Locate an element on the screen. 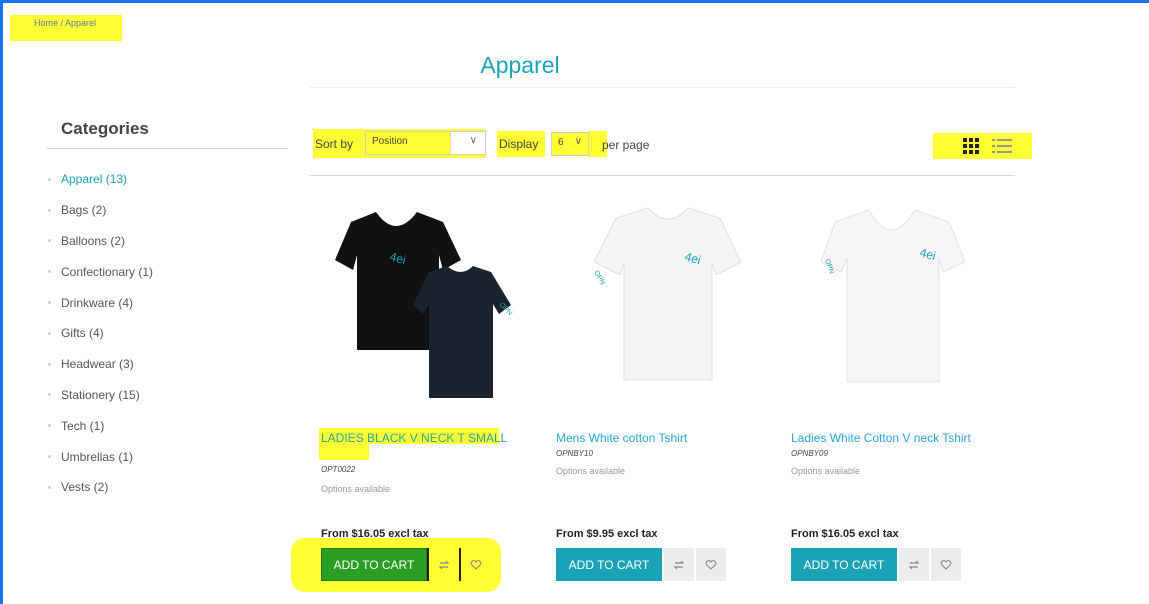  categories-title: Categories is located at coordinates (105, 128).